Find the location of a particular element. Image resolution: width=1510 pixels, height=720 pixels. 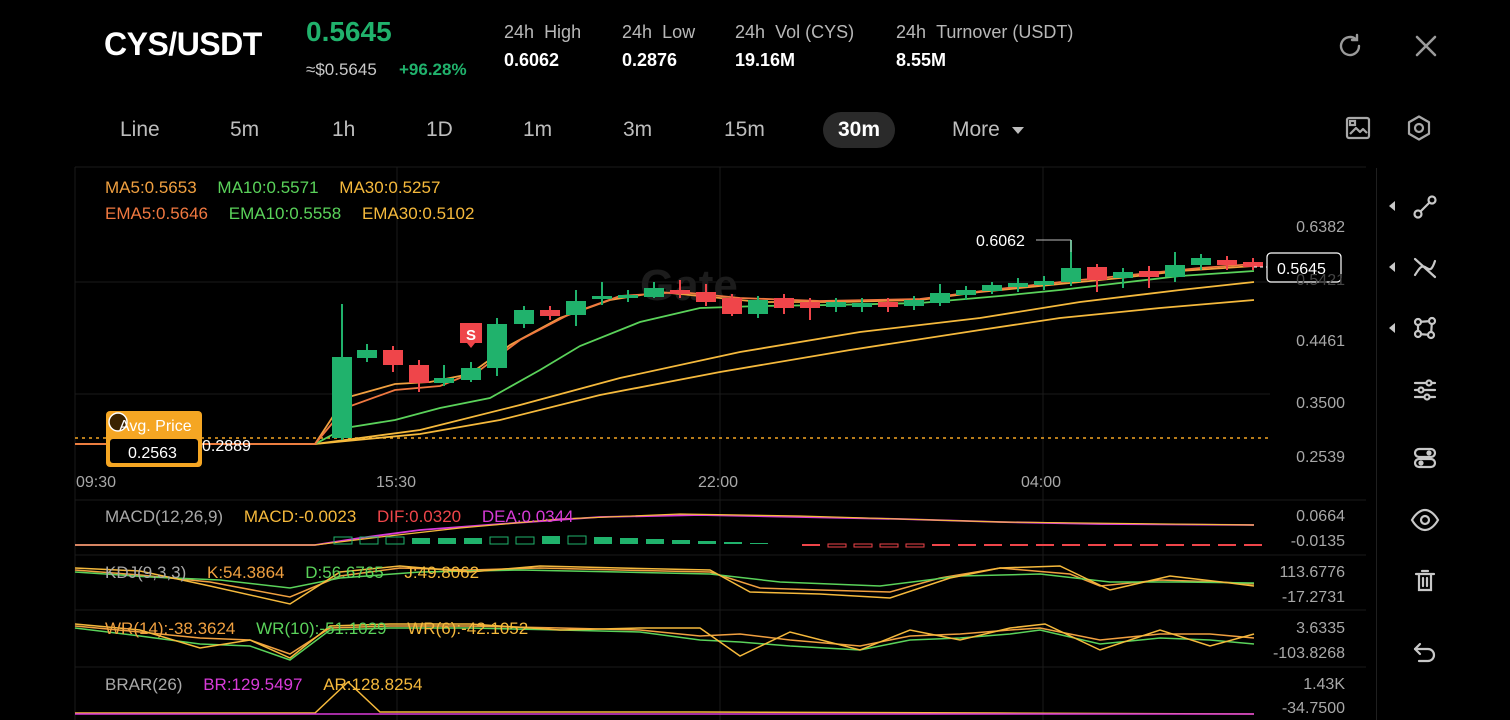

delete-icon is located at coordinates (1425, 581).